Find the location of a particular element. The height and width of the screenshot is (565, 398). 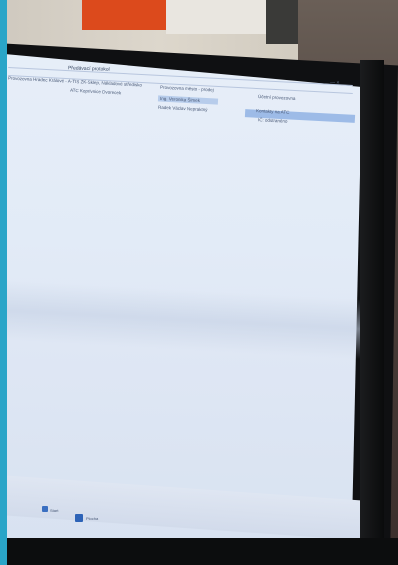

white-wall-panel is located at coordinates (216, 17).